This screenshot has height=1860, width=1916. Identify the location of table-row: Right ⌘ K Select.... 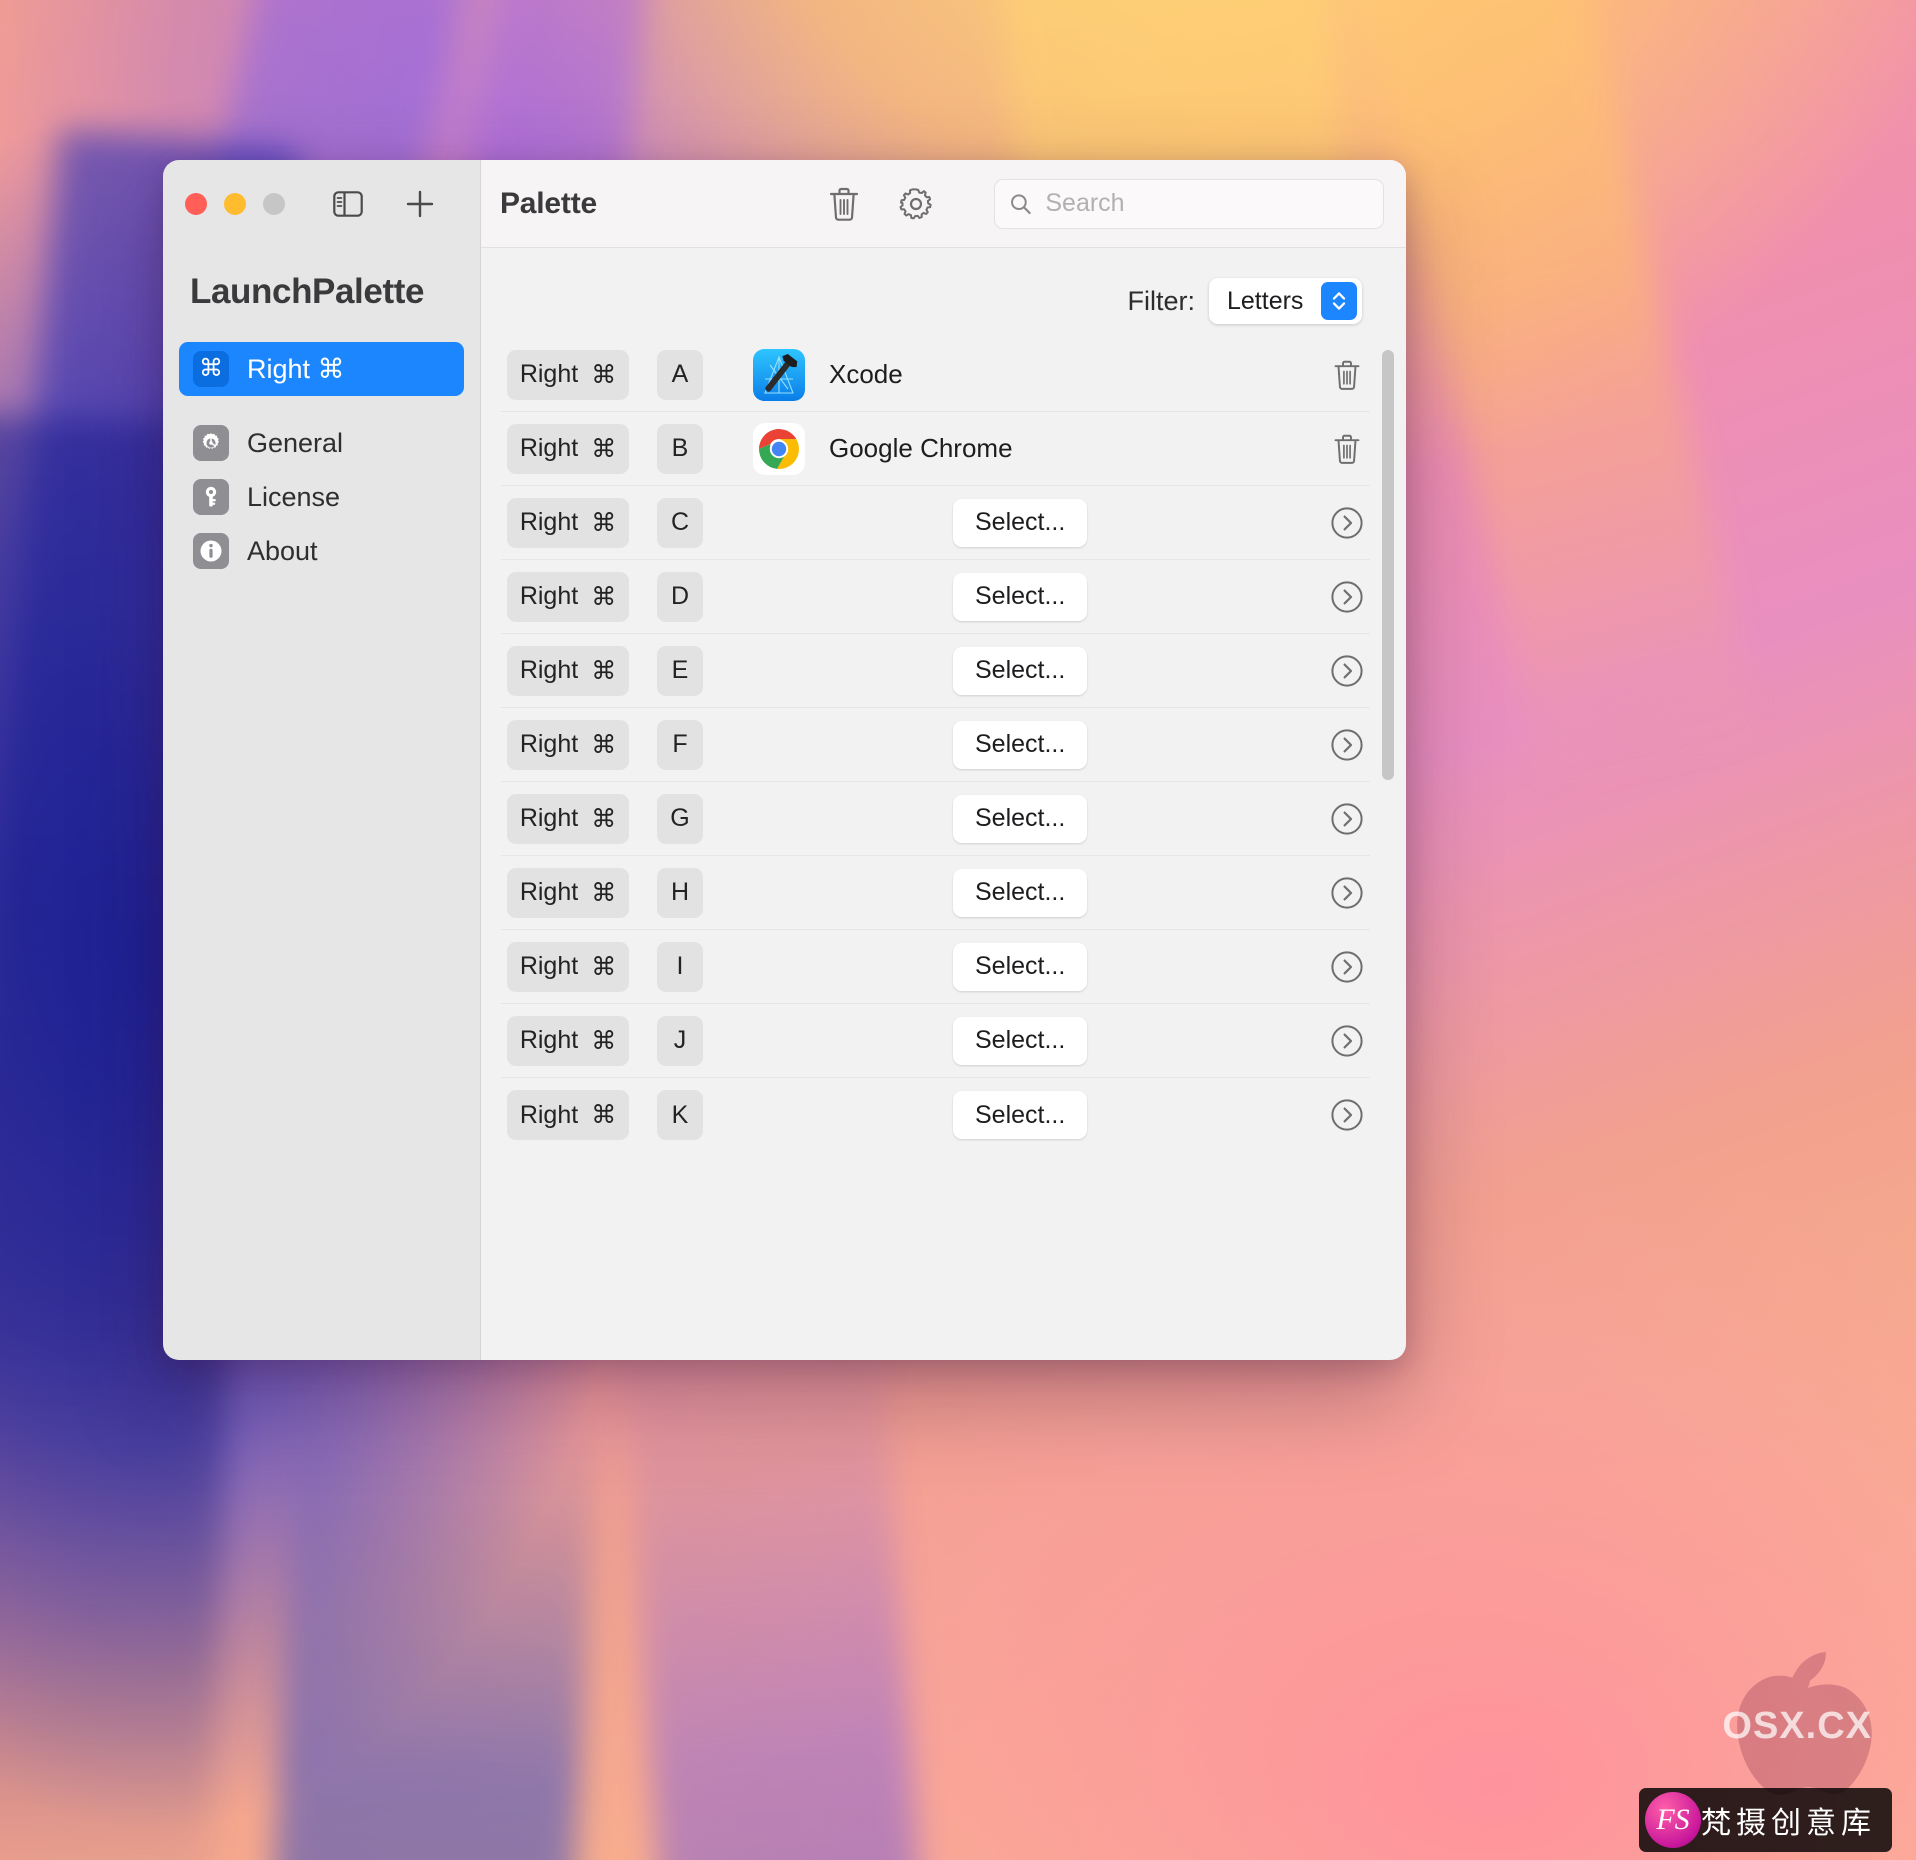
(935, 1115).